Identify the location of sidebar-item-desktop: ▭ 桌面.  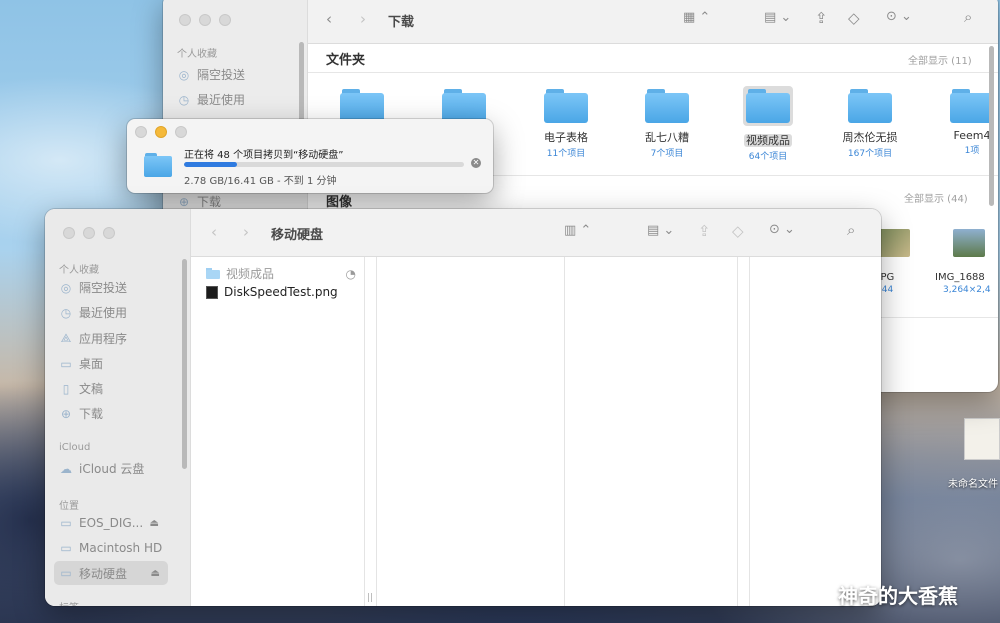
(81, 363).